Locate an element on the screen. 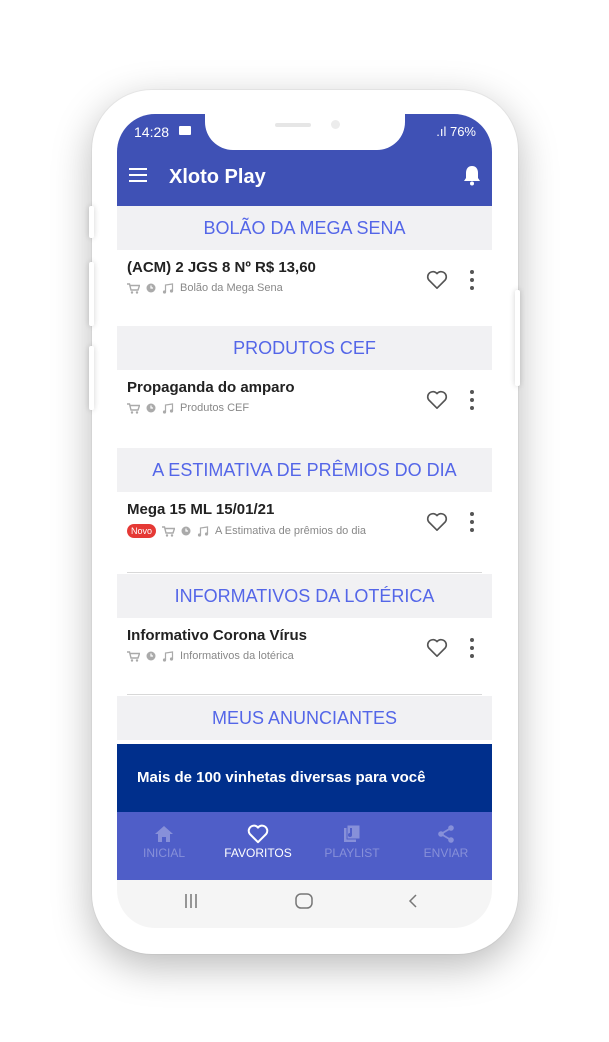 The image size is (609, 1042). bottom-navigation: INICIAL FAVORITOS PLAYLIST ENVIAR is located at coordinates (304, 846).